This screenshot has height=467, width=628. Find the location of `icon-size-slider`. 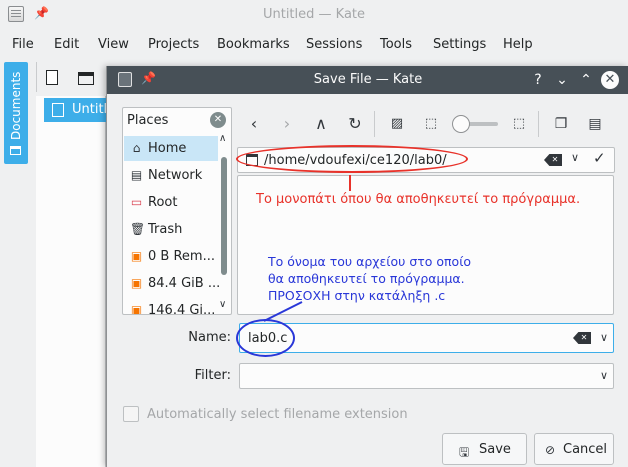

icon-size-slider is located at coordinates (476, 124).